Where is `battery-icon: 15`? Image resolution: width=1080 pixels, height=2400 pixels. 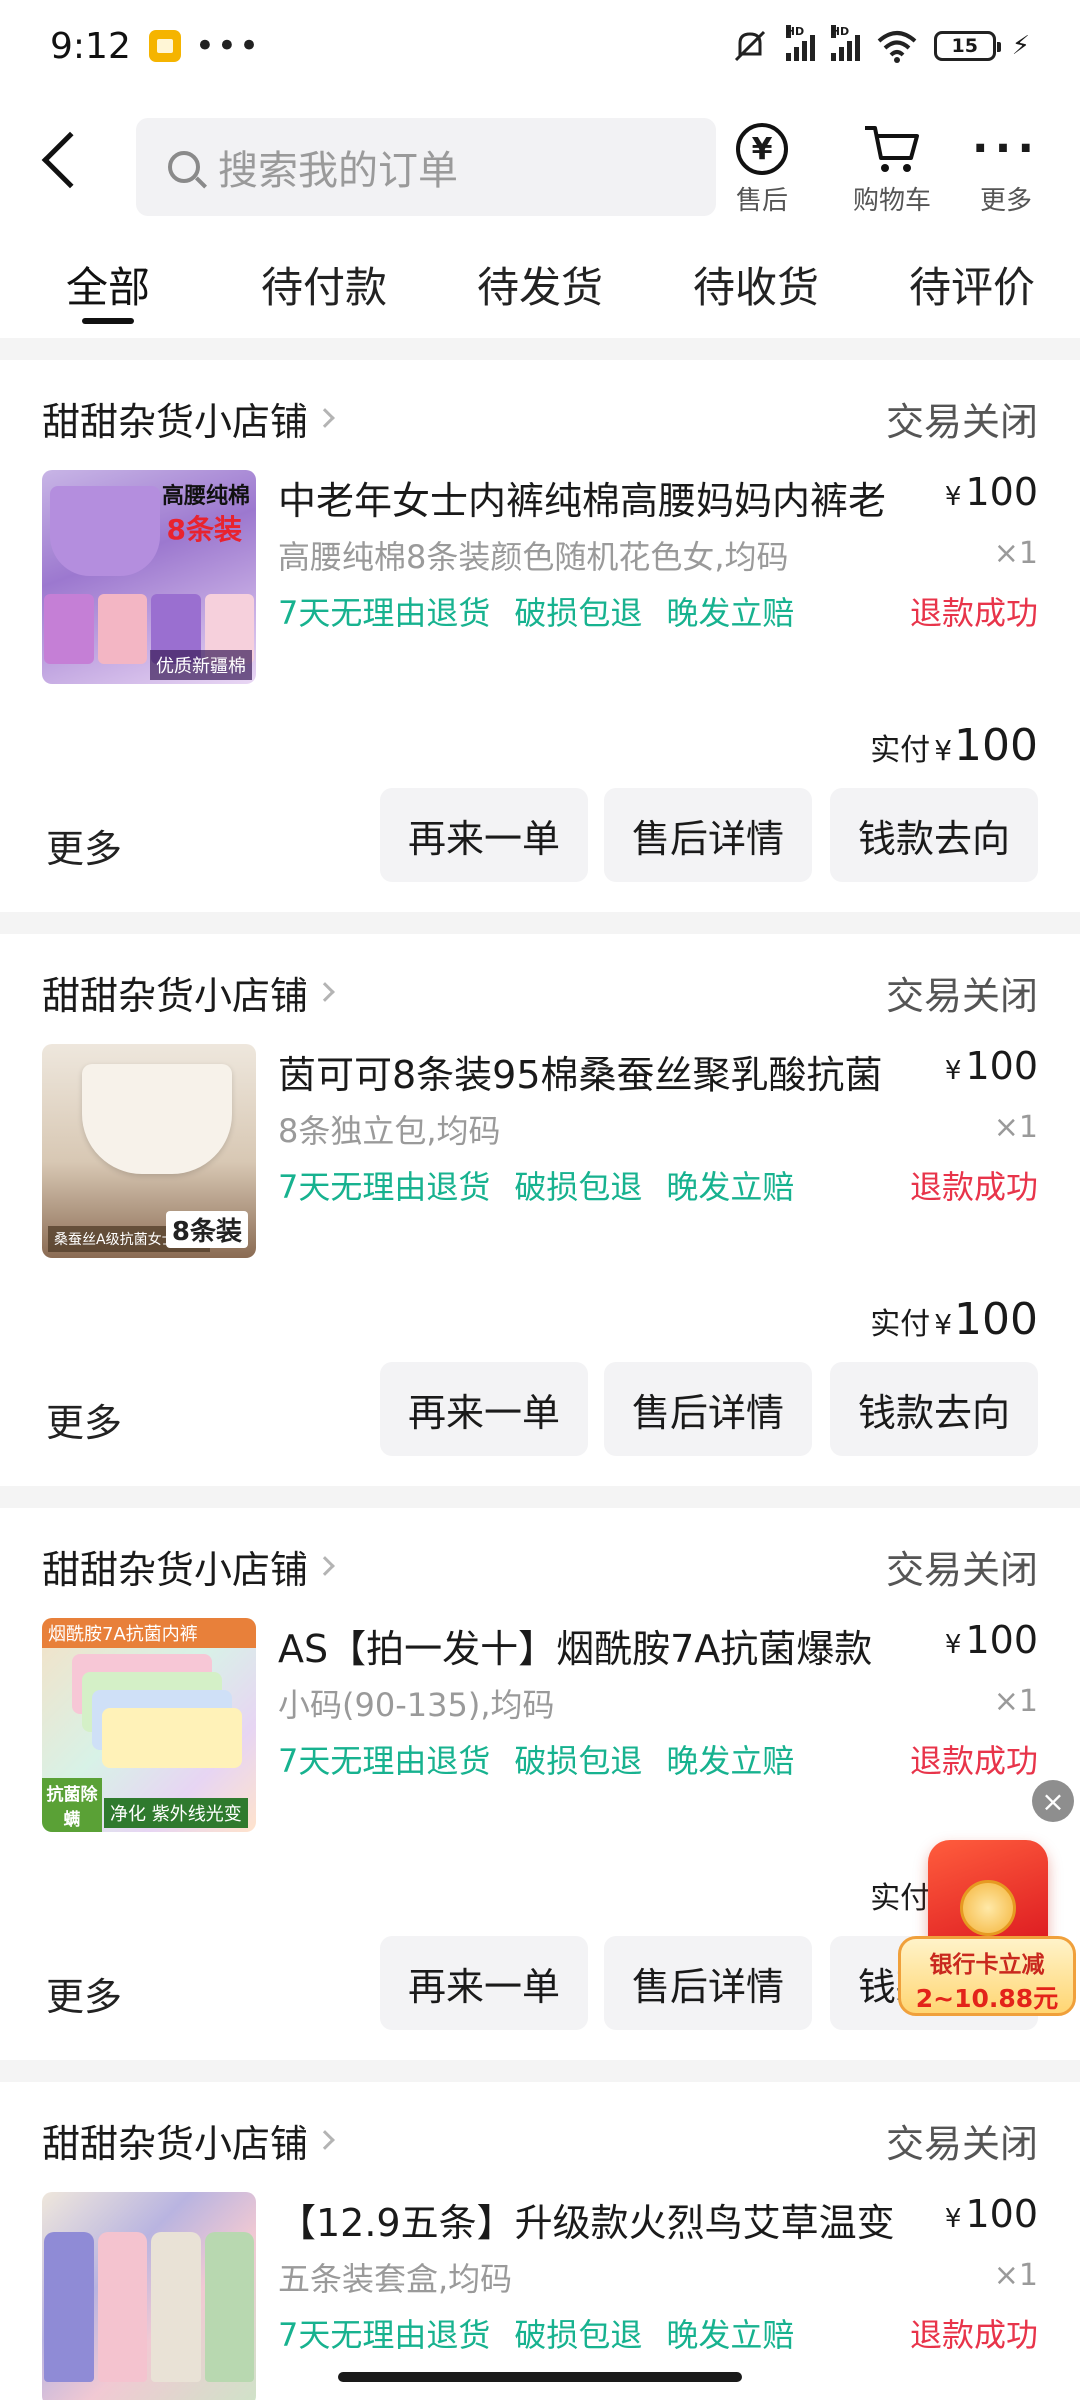
battery-icon: 15 is located at coordinates (967, 46).